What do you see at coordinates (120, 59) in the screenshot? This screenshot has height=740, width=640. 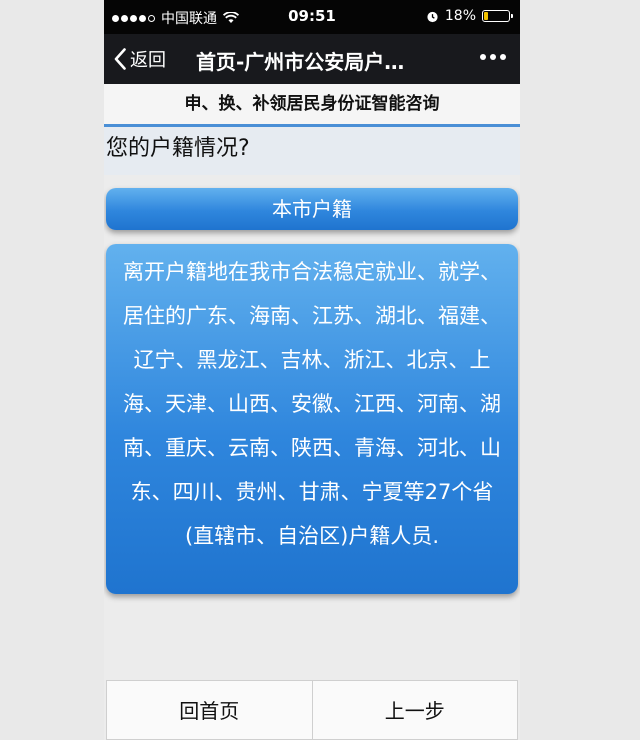 I see `chevron-left-icon` at bounding box center [120, 59].